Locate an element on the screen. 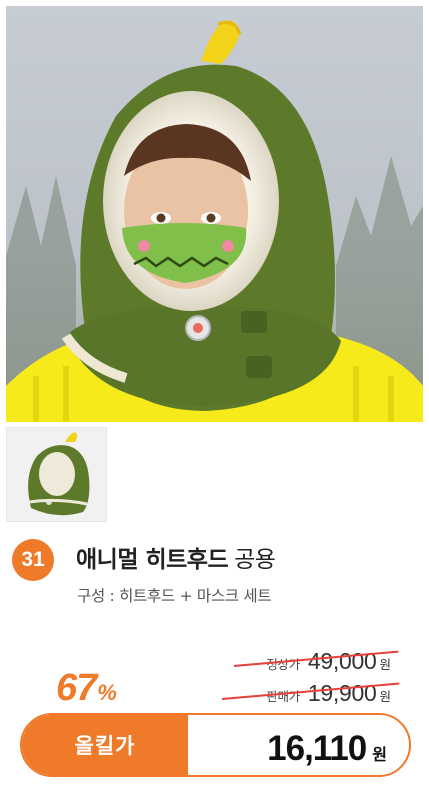 This screenshot has width=429, height=798. final-price-value: 16,110 is located at coordinates (317, 748).